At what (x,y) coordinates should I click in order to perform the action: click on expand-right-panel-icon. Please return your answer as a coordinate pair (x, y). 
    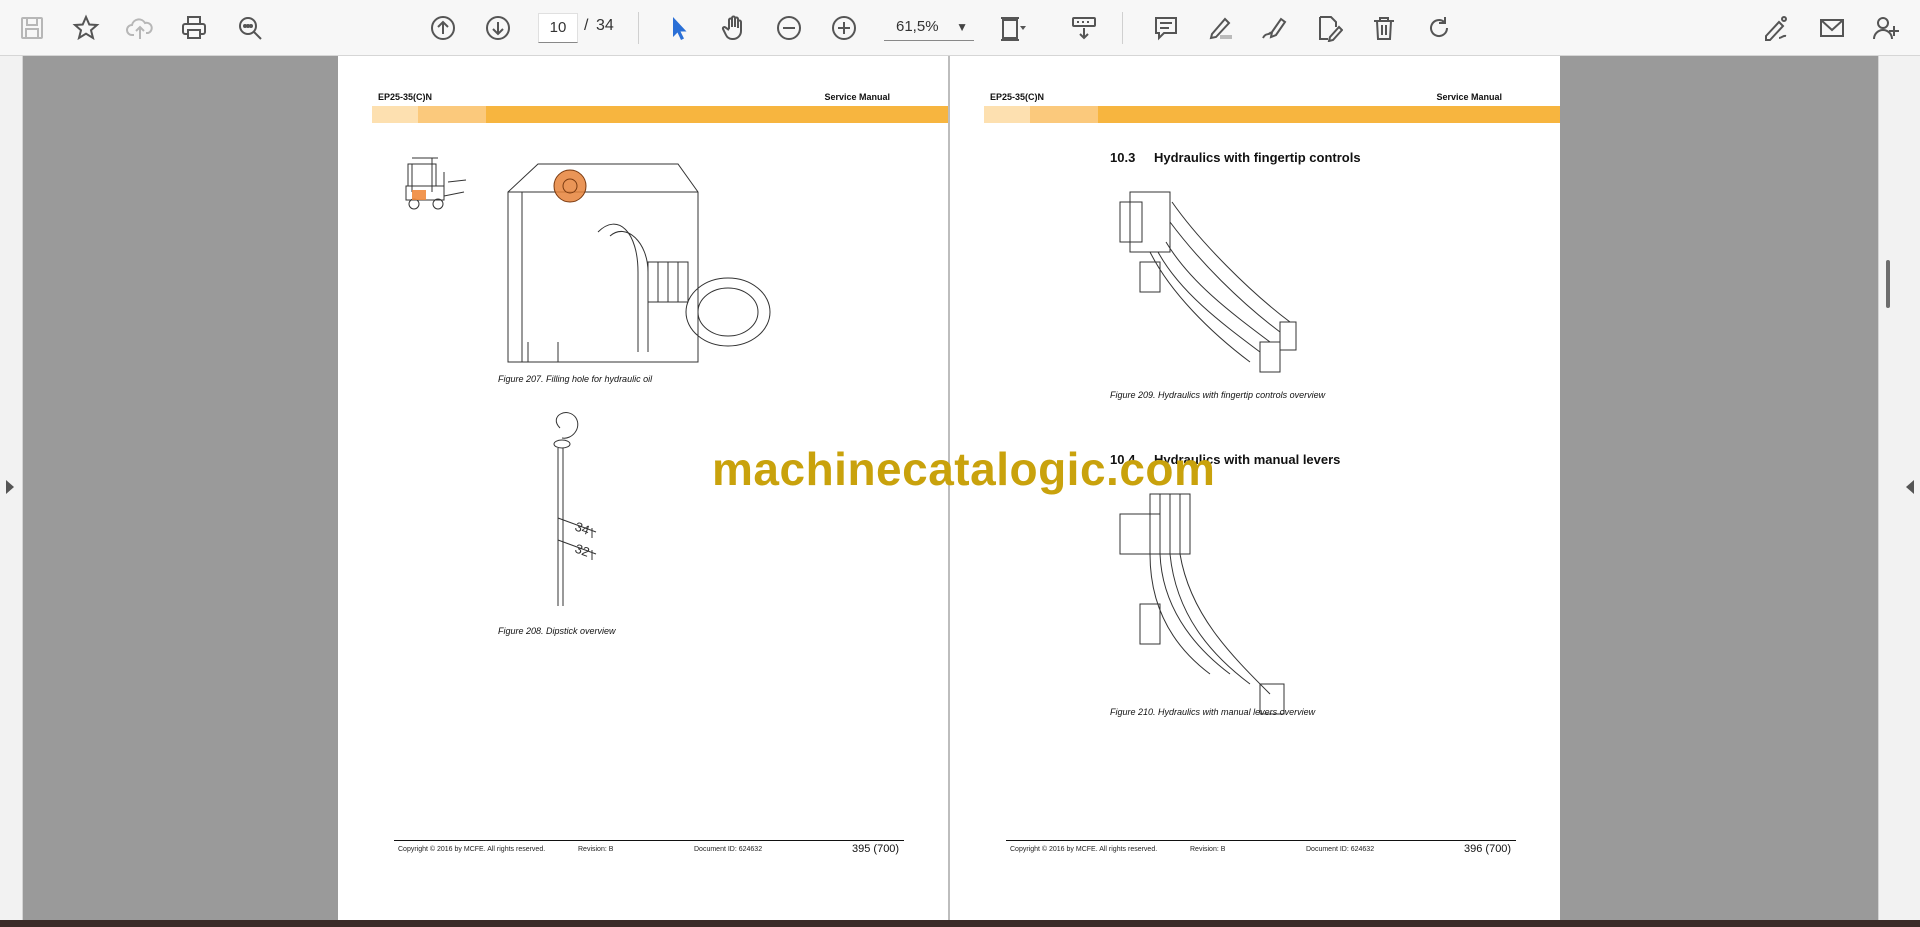
    Looking at the image, I should click on (1910, 487).